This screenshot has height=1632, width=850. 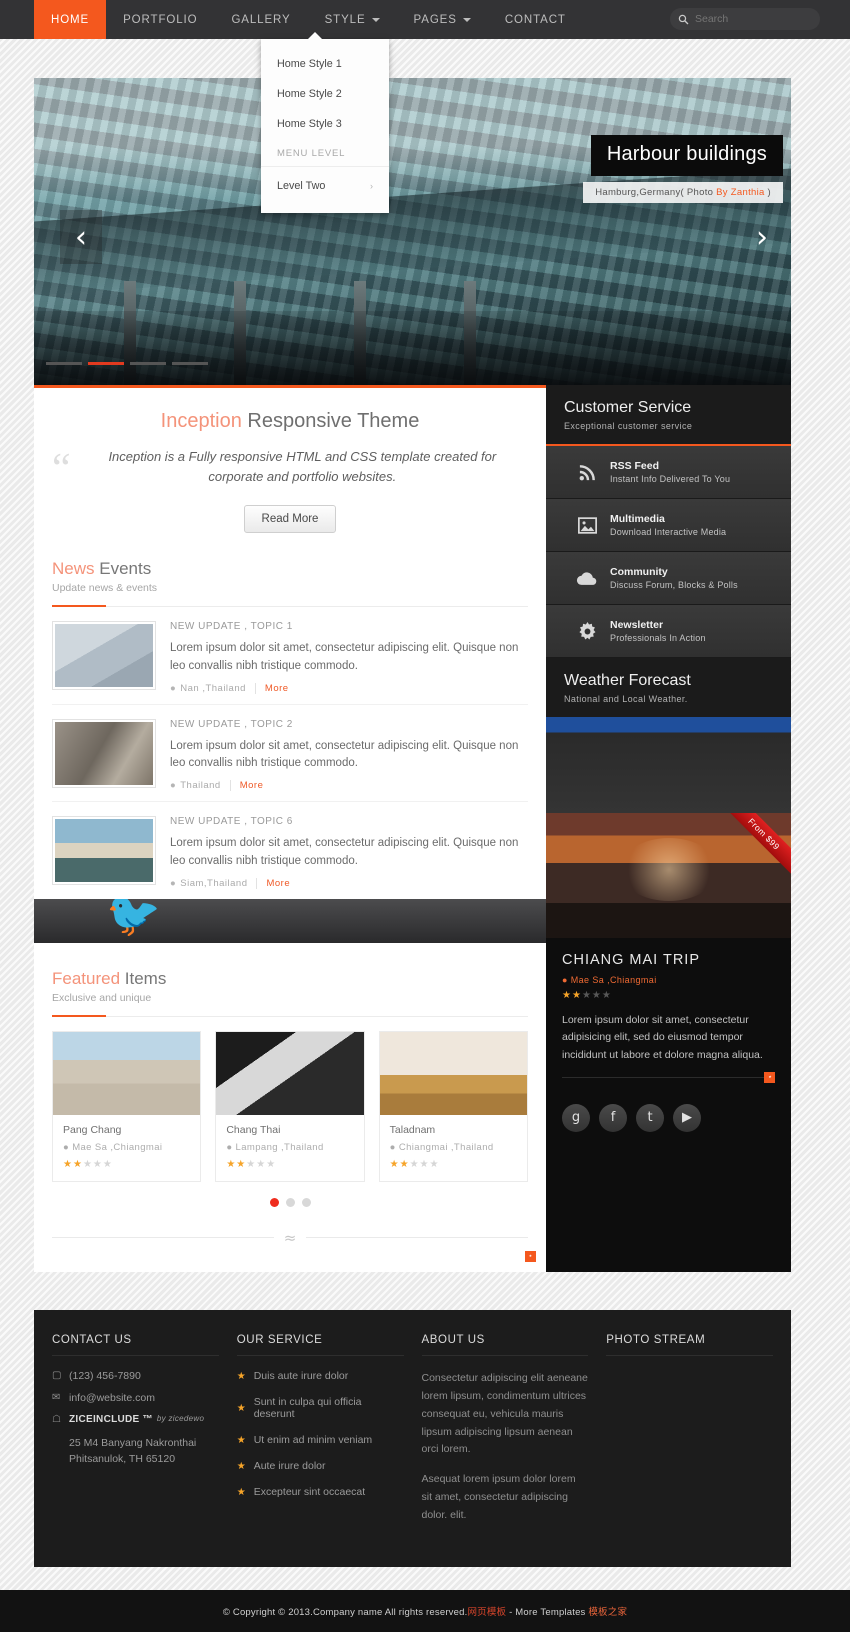 I want to click on footer-service-item: ★ Excepteur sint occaecat, so click(x=320, y=1492).